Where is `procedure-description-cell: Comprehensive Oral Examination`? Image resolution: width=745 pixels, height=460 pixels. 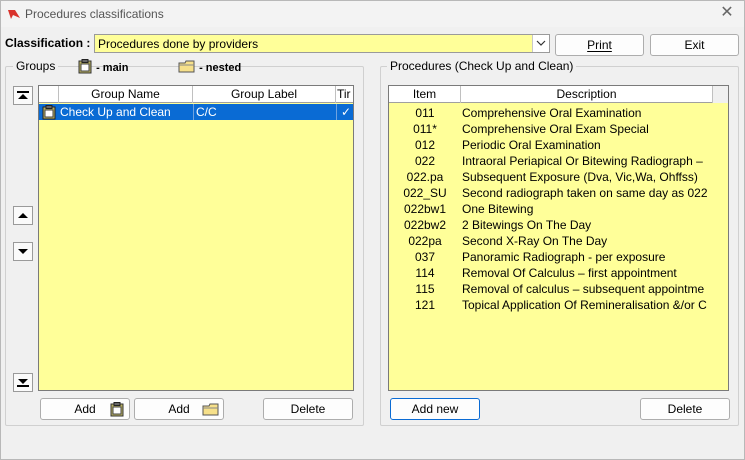
procedure-description-cell: Comprehensive Oral Examination is located at coordinates (552, 113).